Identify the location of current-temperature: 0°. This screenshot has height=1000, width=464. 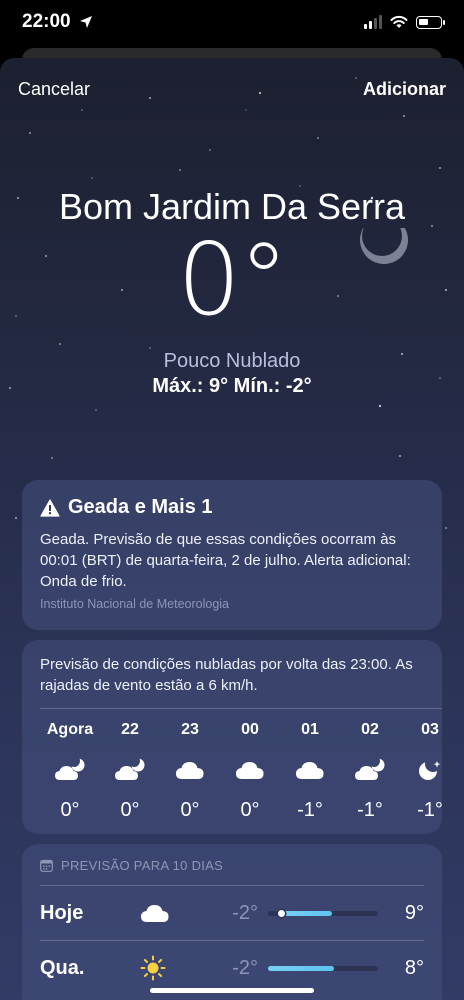
(233, 279).